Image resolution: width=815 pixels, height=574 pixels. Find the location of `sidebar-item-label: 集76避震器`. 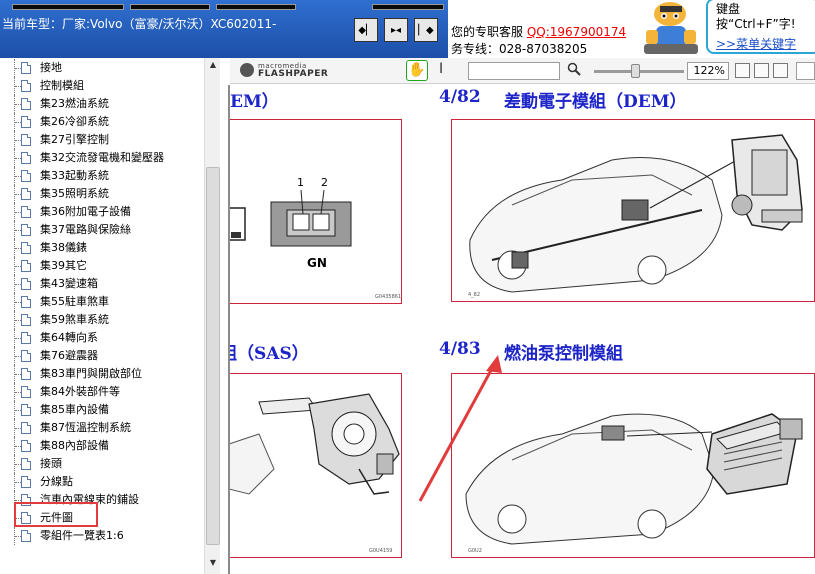

sidebar-item-label: 集76避震器 is located at coordinates (69, 355).